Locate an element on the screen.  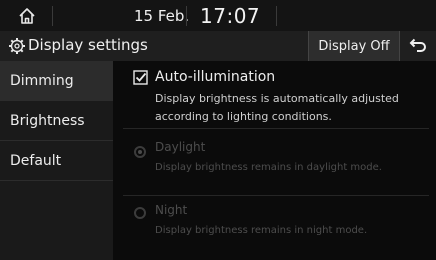
radio-selected-icon is located at coordinates (140, 152).